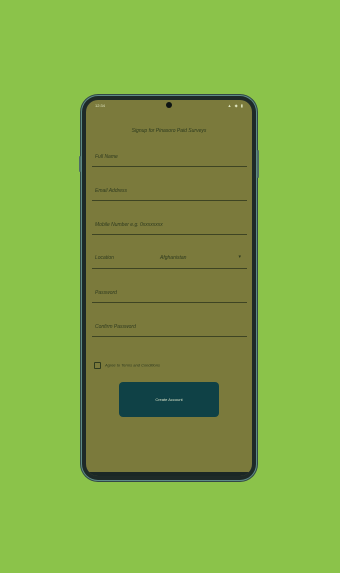 The height and width of the screenshot is (573, 340). I want to click on location-select: Location Afghanistan ▾, so click(169, 257).